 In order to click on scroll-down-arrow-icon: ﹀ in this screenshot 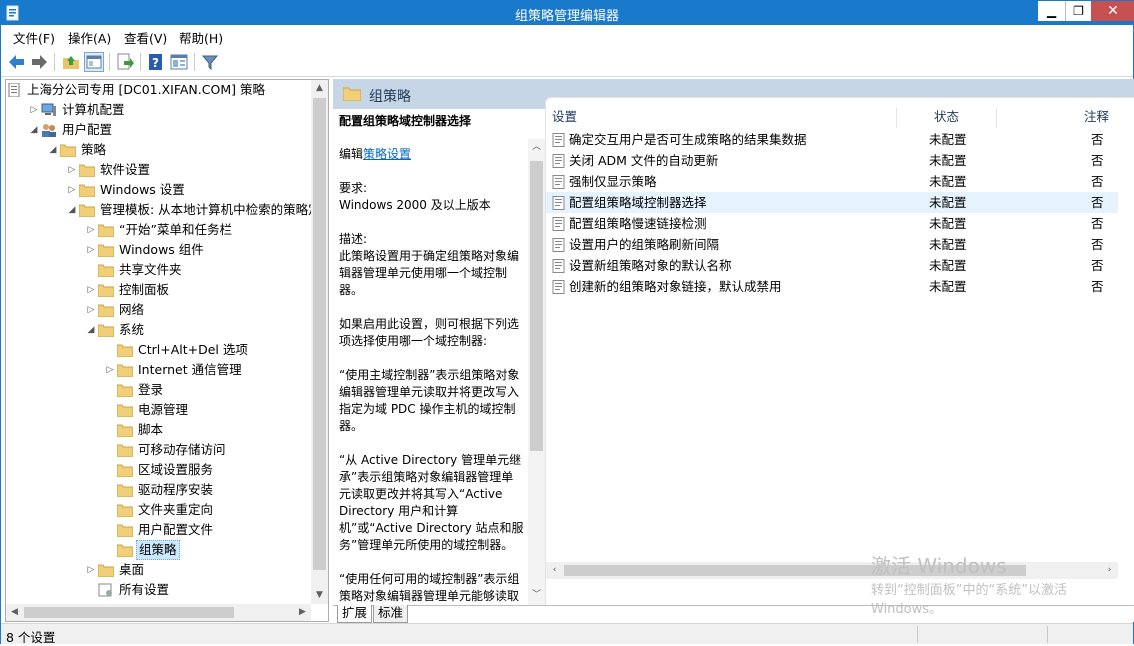, I will do `click(536, 595)`.